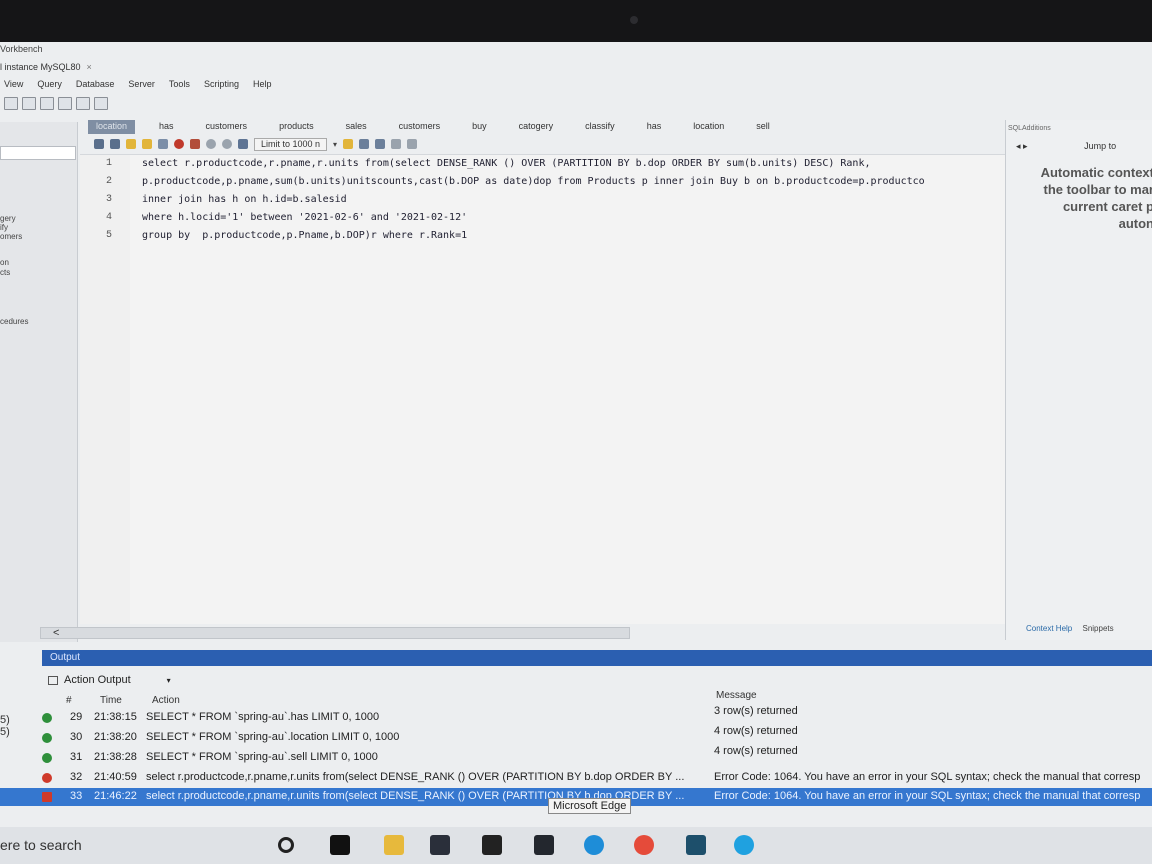  What do you see at coordinates (654, 127) in the screenshot?
I see `tab-has-2: has` at bounding box center [654, 127].